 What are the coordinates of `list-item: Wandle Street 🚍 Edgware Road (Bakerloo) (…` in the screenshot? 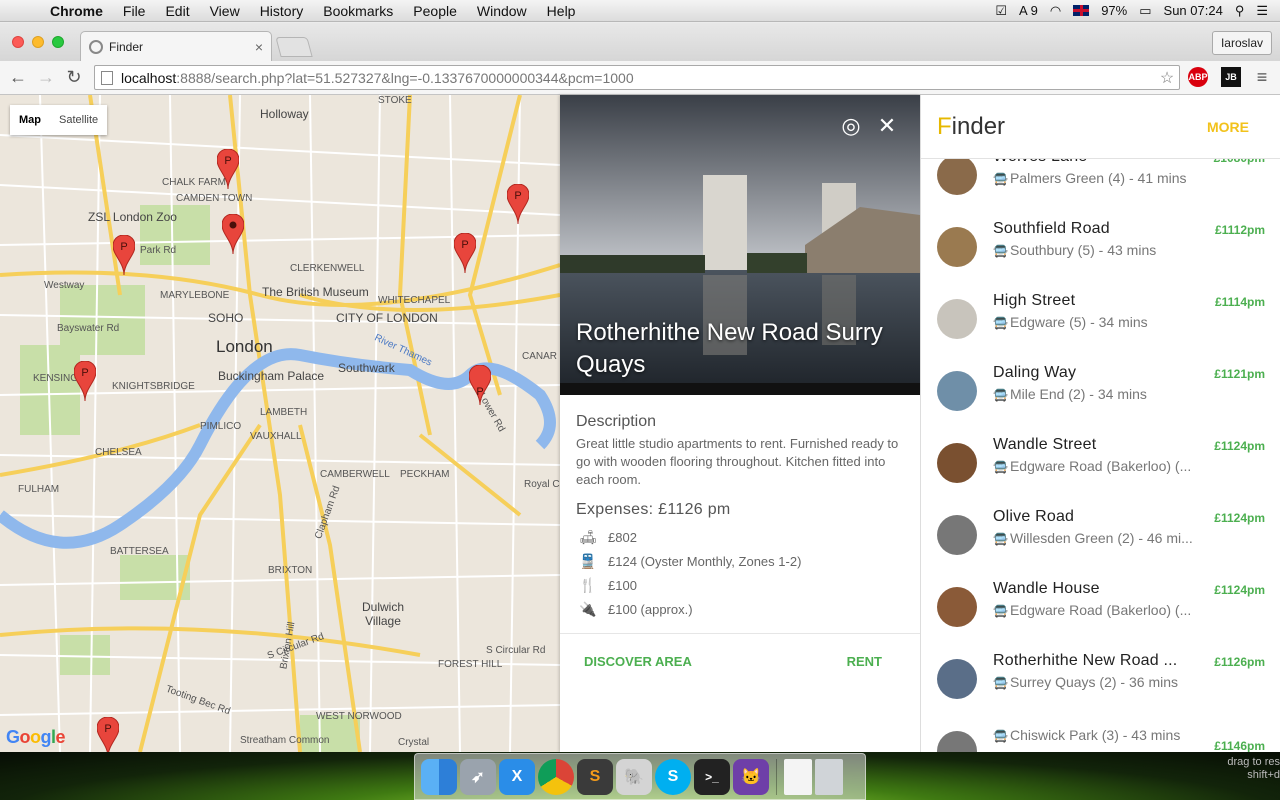 It's located at (1100, 463).